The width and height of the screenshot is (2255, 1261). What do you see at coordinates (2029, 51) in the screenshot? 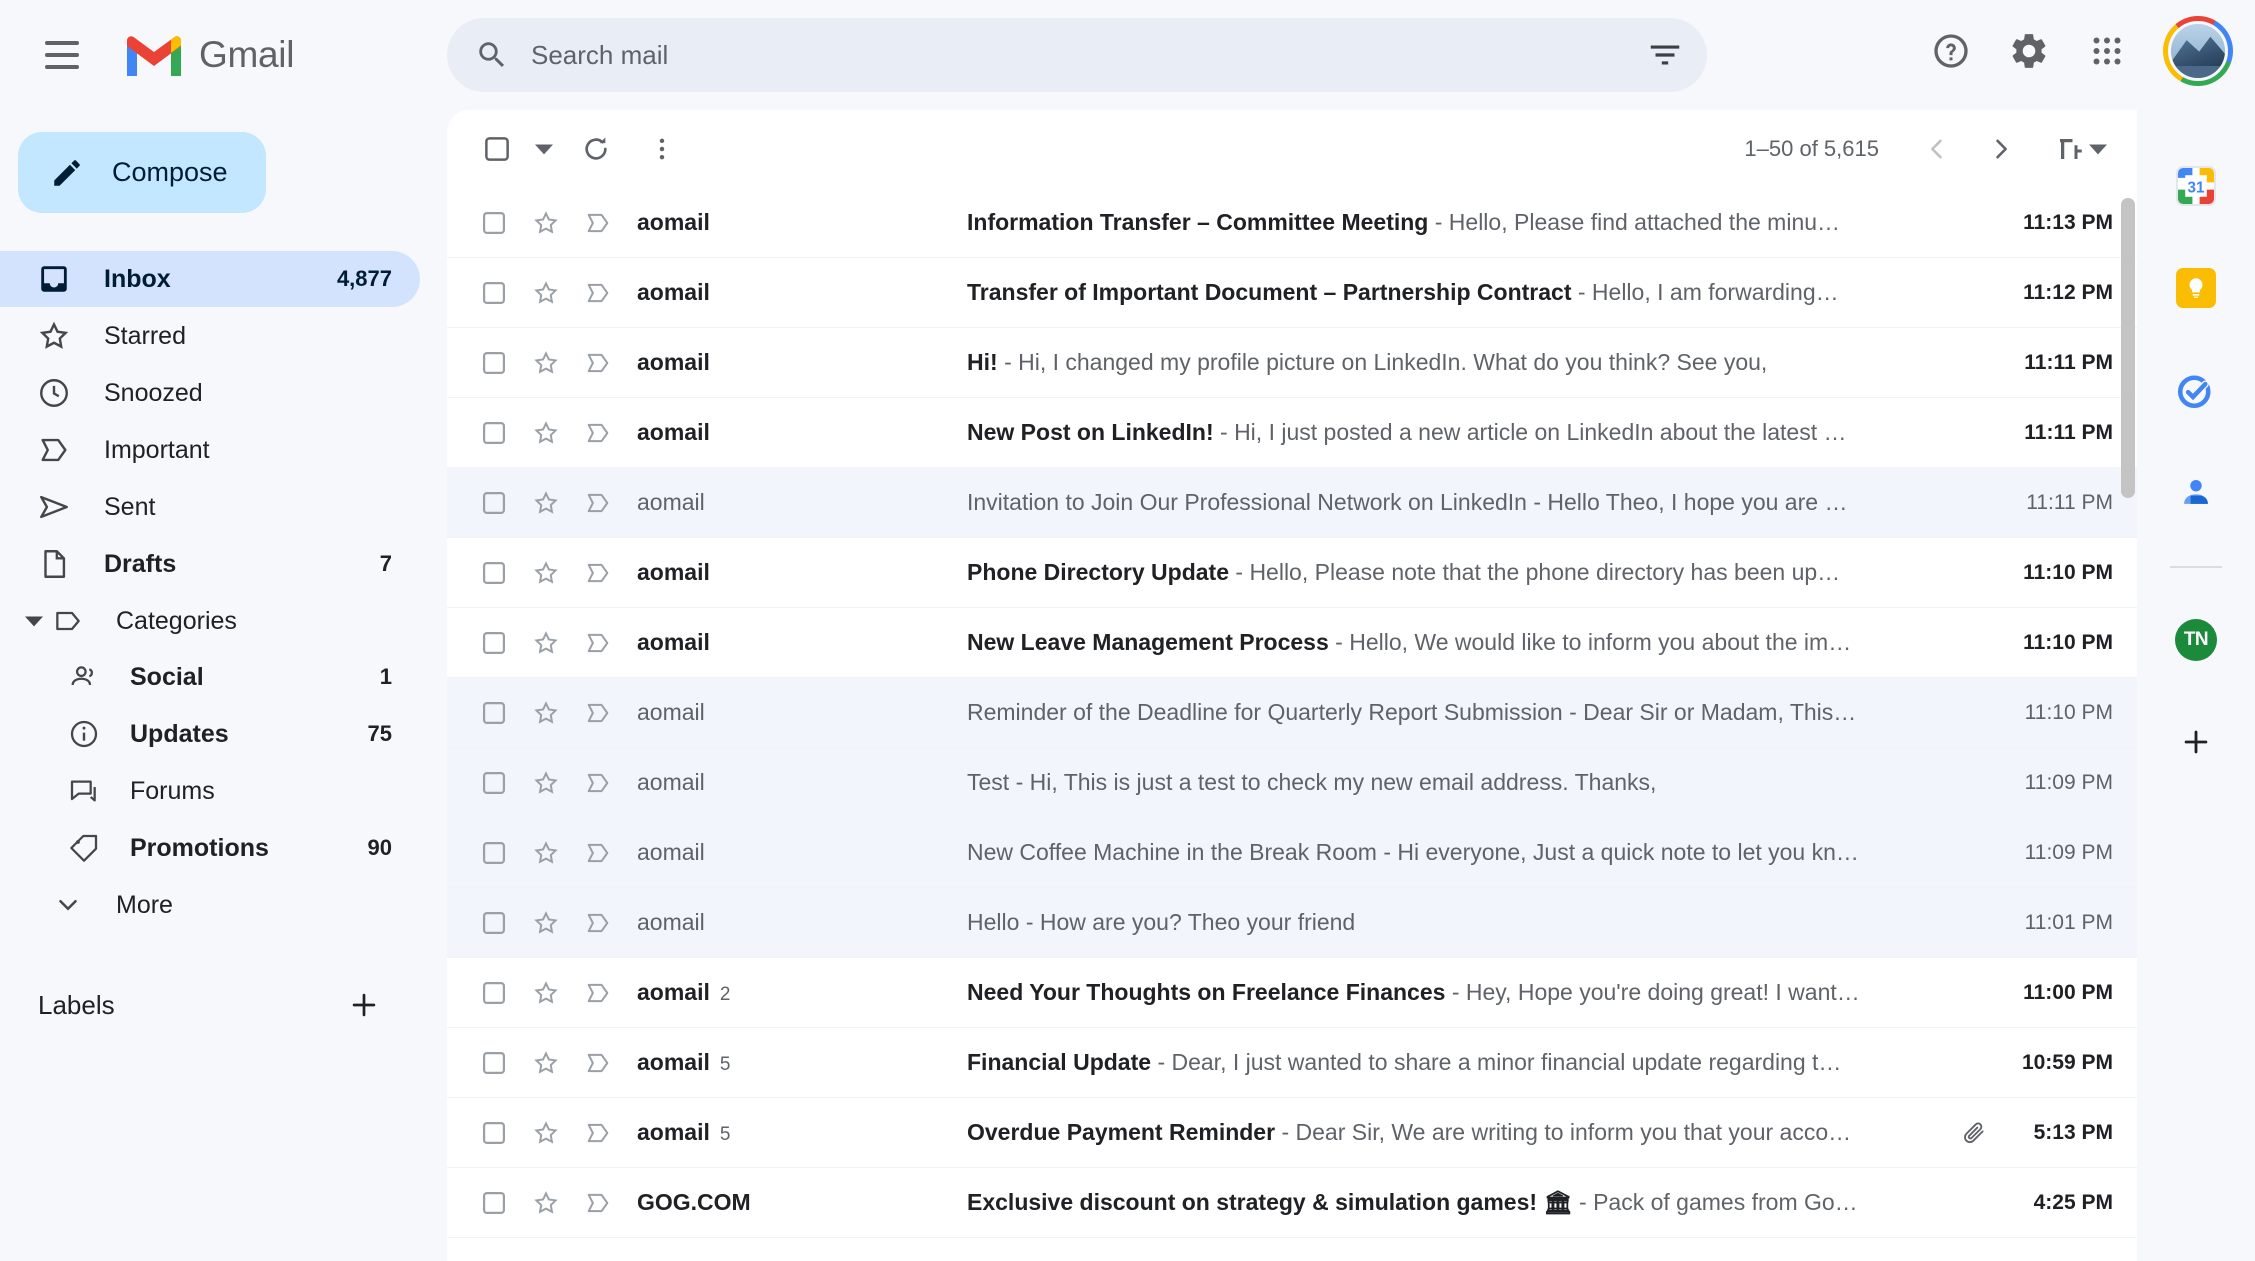
I see `gear-icon` at bounding box center [2029, 51].